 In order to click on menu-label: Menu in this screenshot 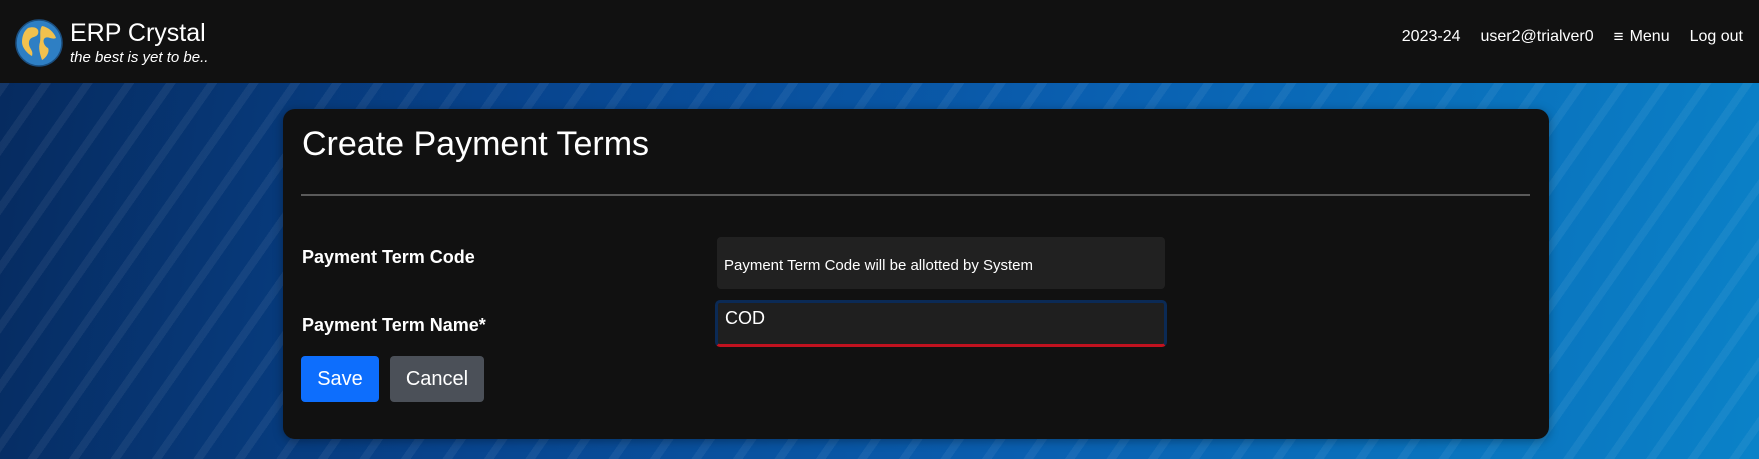, I will do `click(1649, 36)`.